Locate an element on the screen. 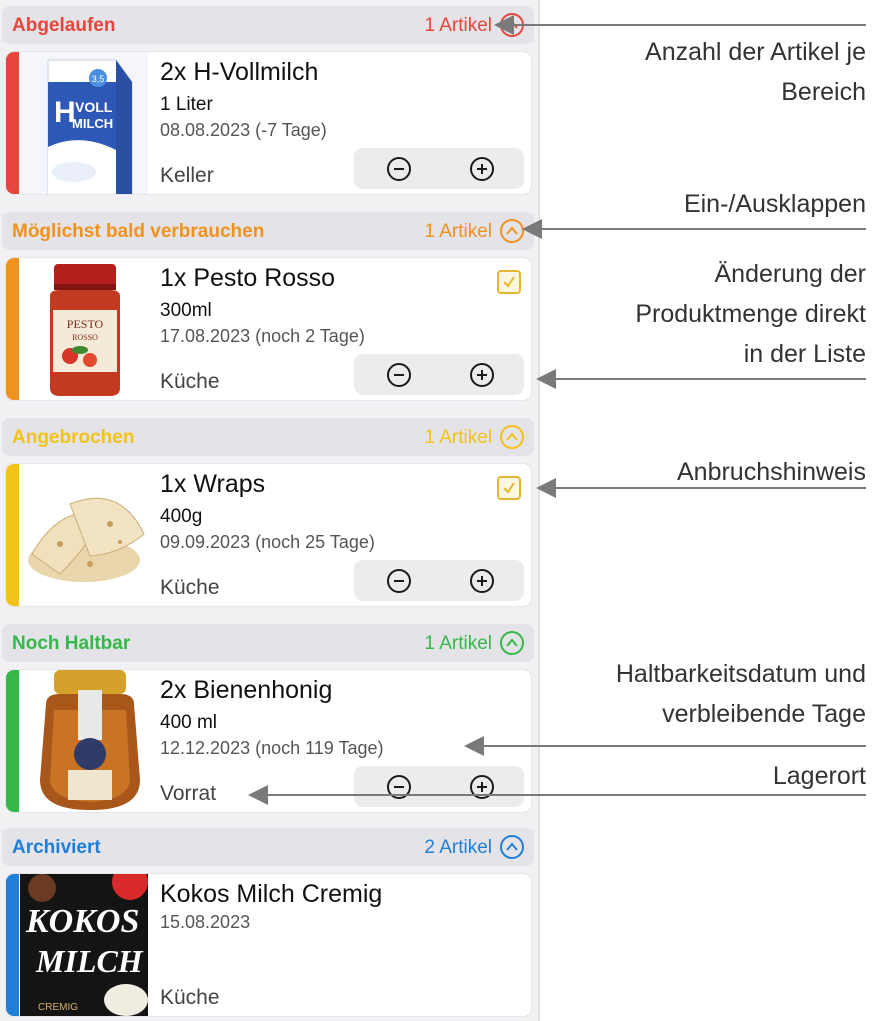  pesto-label-1: PESTO is located at coordinates (85, 324).